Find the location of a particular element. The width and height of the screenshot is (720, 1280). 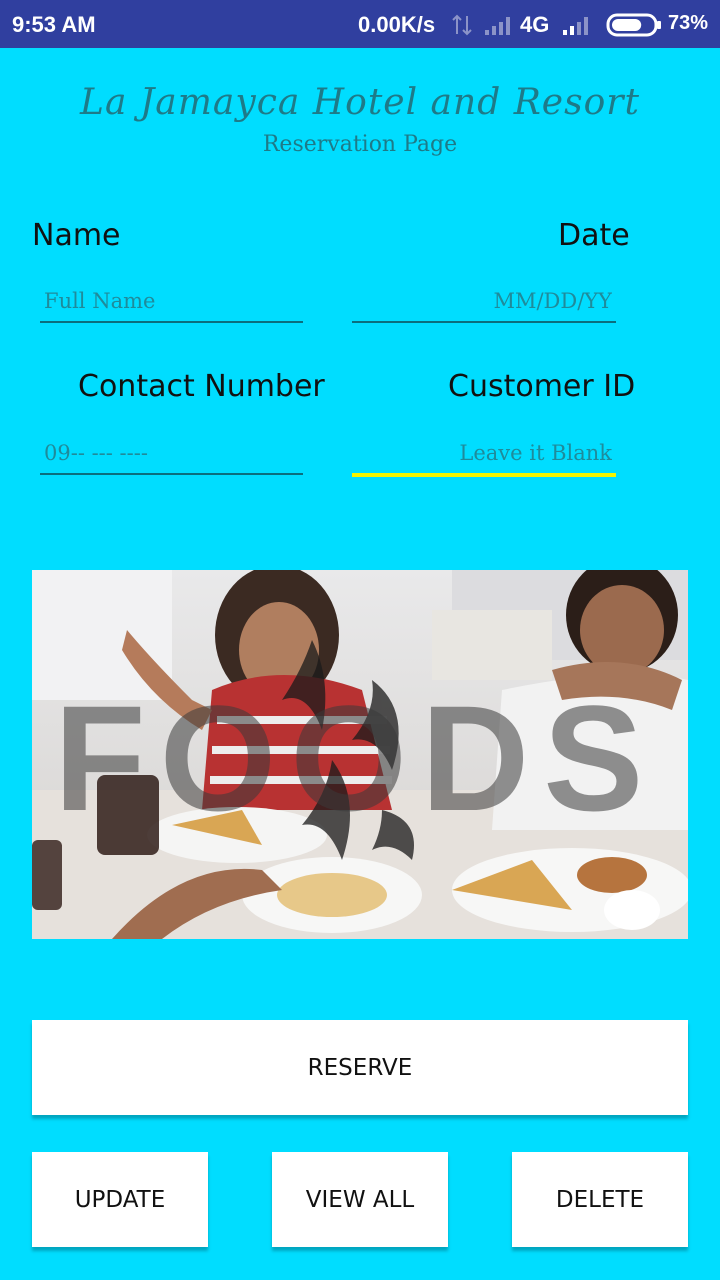

status-bar: 9:53 AM 0.00K/s 4G 73% is located at coordinates (360, 24).